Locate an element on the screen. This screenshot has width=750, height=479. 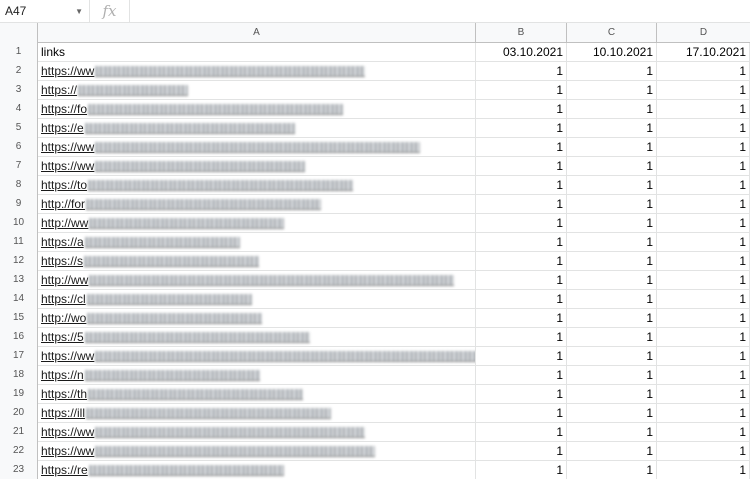
cell-link: https://to is located at coordinates (257, 185).